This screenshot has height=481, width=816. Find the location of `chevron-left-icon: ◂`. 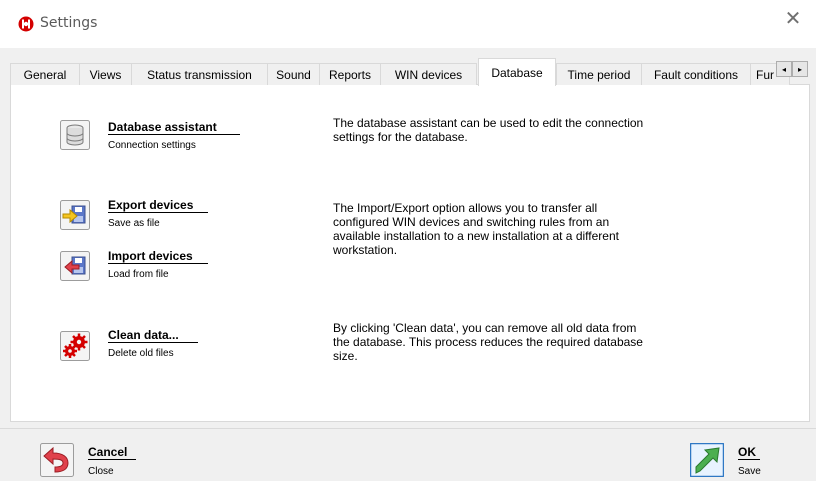

chevron-left-icon: ◂ is located at coordinates (783, 69).